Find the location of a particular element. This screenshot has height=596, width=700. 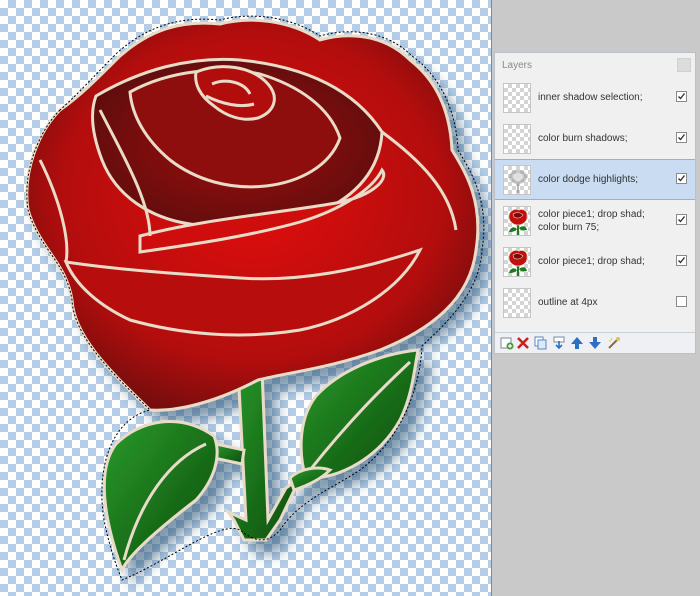

layer-row: color piece1; drop shad; color burn 75; is located at coordinates (595, 220).